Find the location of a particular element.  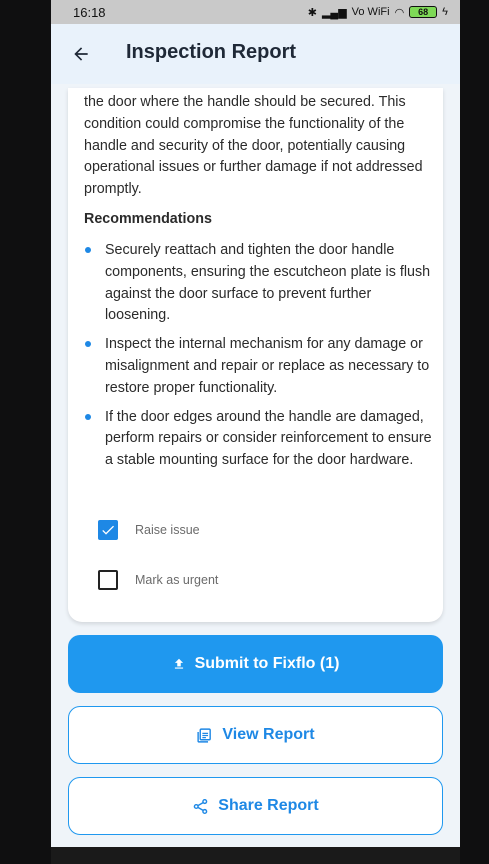

view-report-label: View Report is located at coordinates (268, 734).